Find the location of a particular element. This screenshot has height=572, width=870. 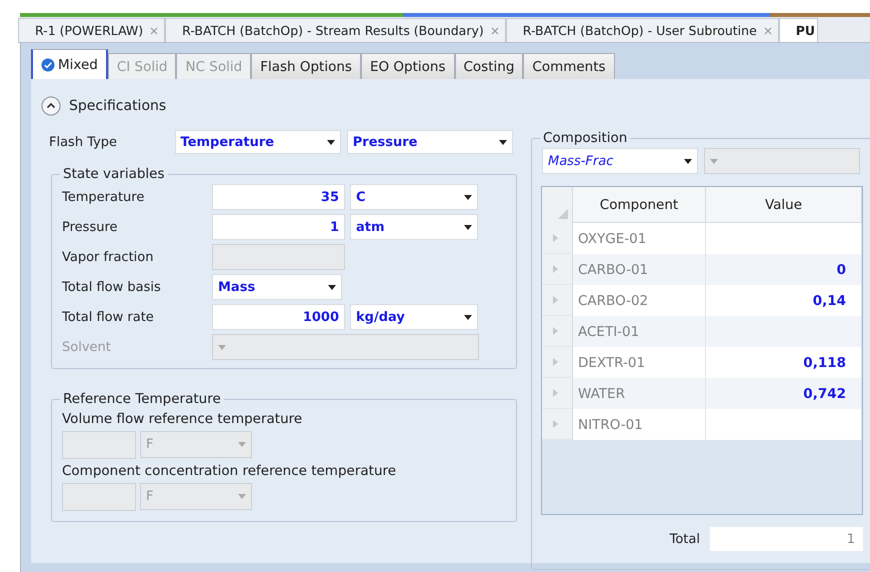

group-title: Reference Temperature is located at coordinates (142, 399).